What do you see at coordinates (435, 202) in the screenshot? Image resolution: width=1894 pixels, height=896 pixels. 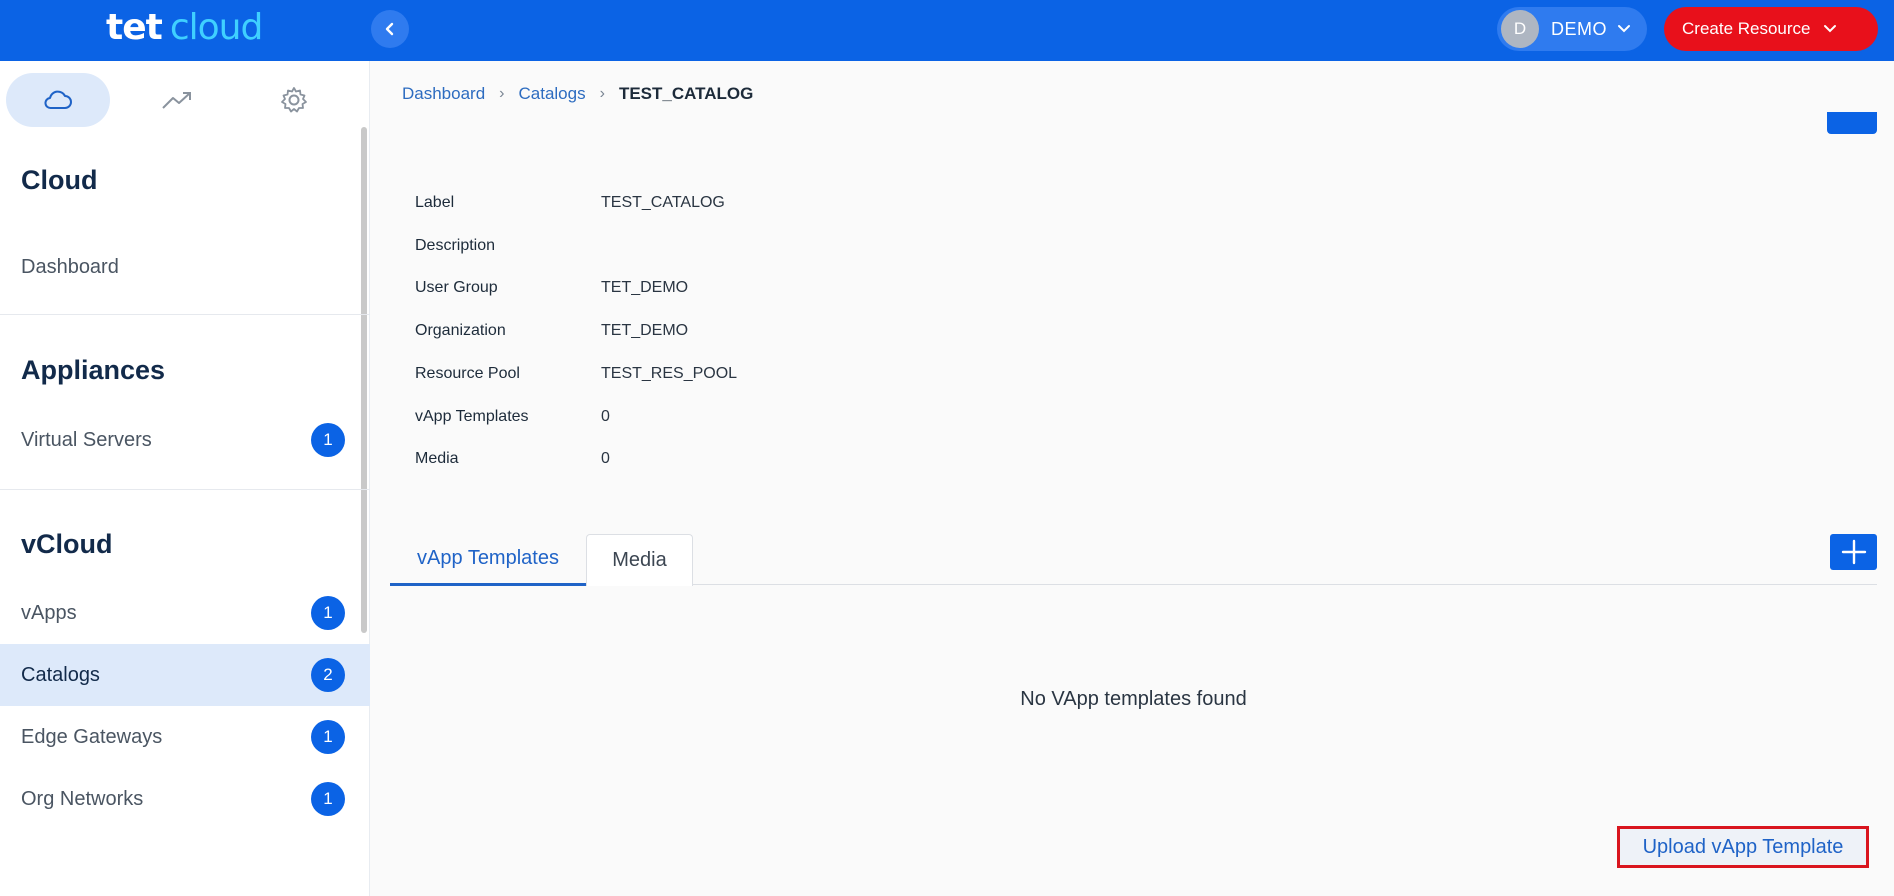 I see `detail-label: Label` at bounding box center [435, 202].